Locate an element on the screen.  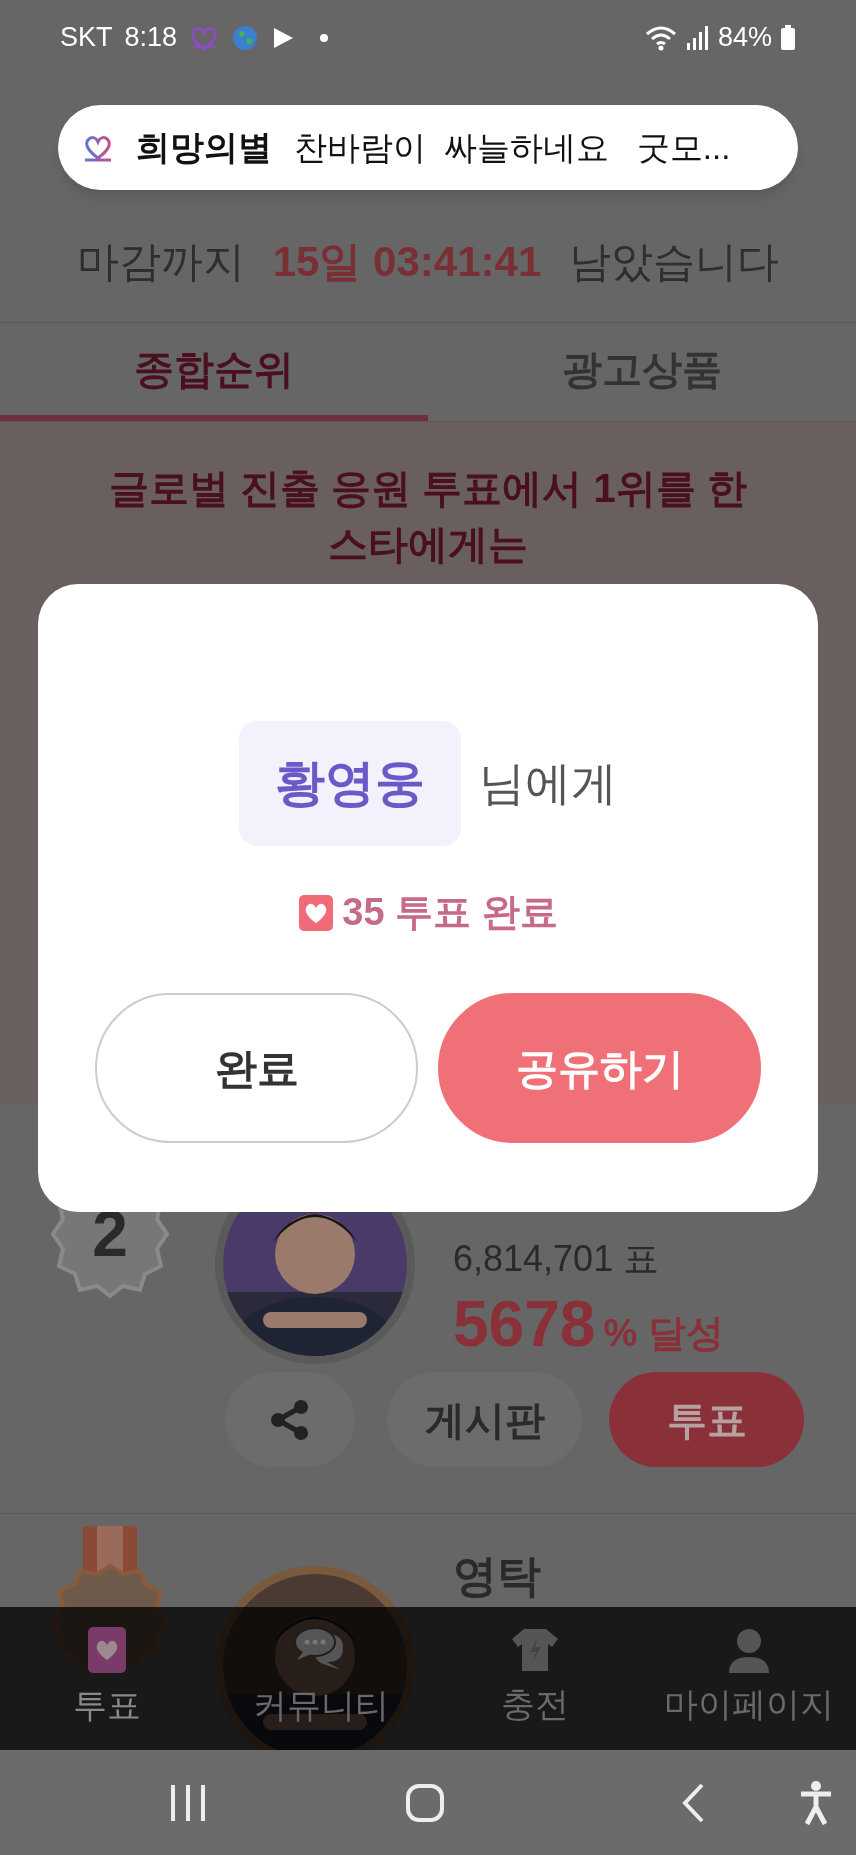
nav-tab: 마이페이지 is located at coordinates (749, 1678).